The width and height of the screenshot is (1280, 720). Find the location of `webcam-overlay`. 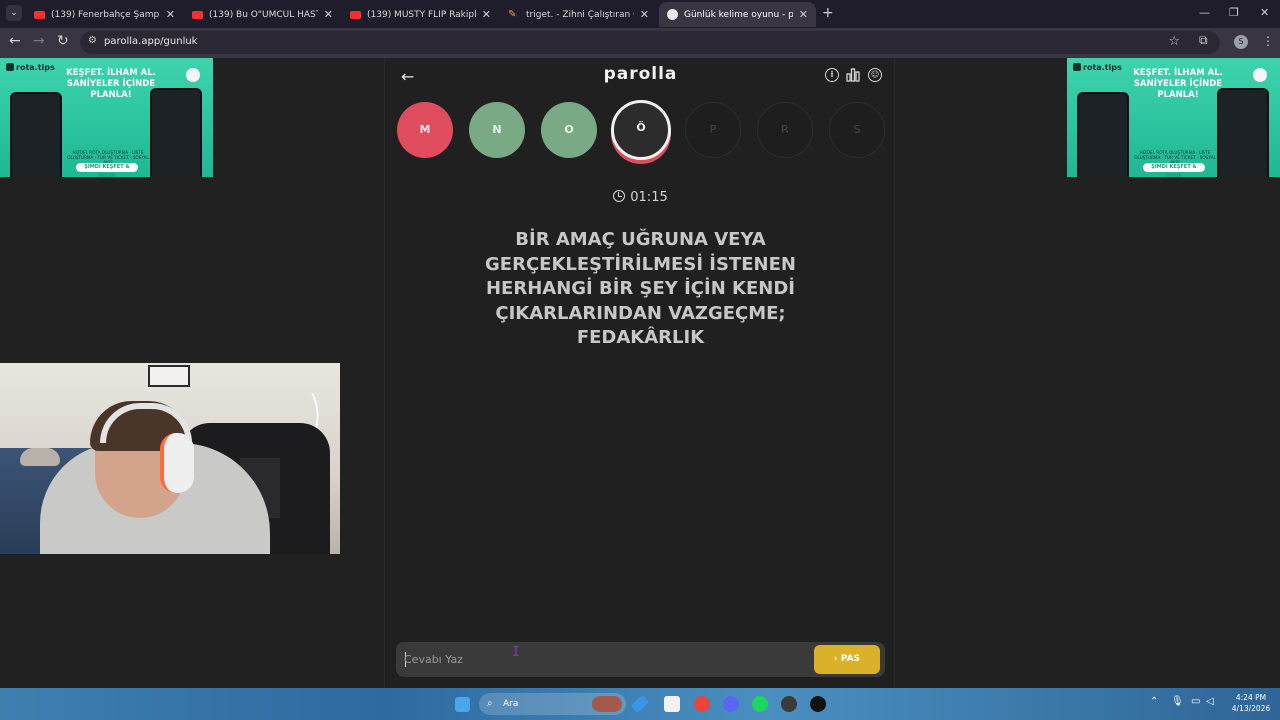

webcam-overlay is located at coordinates (170, 458).